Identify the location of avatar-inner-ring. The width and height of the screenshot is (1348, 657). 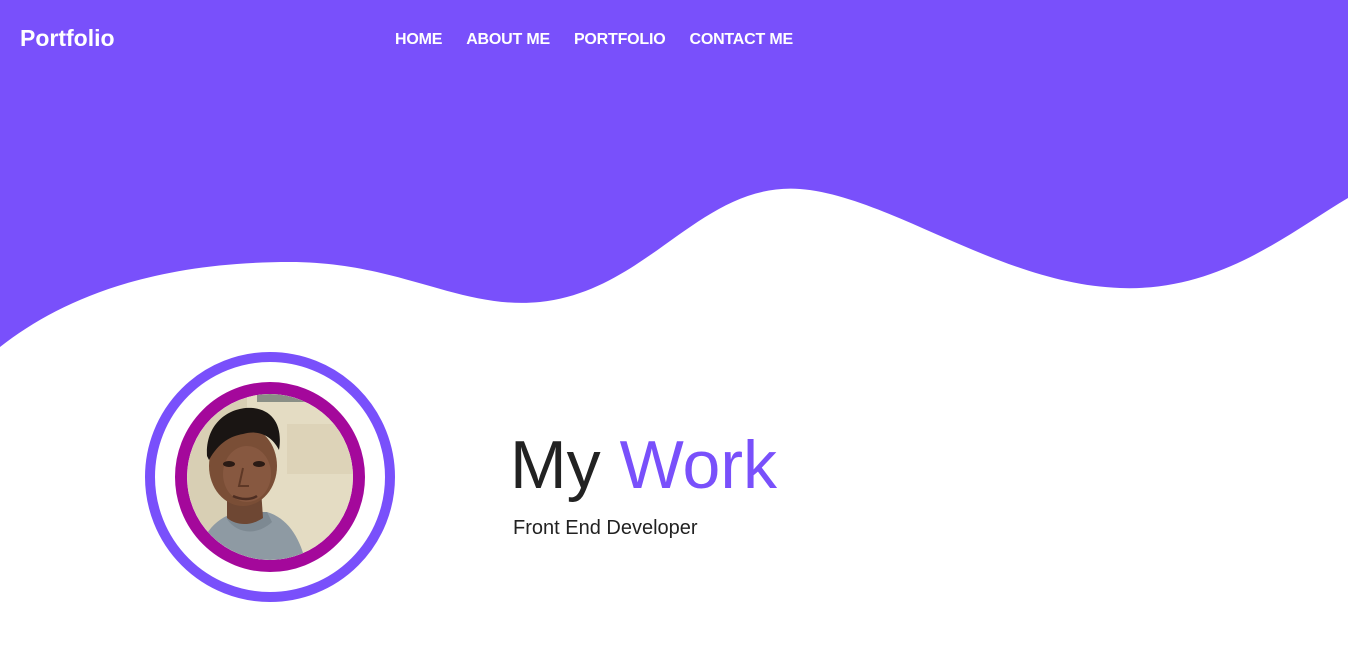
(270, 477).